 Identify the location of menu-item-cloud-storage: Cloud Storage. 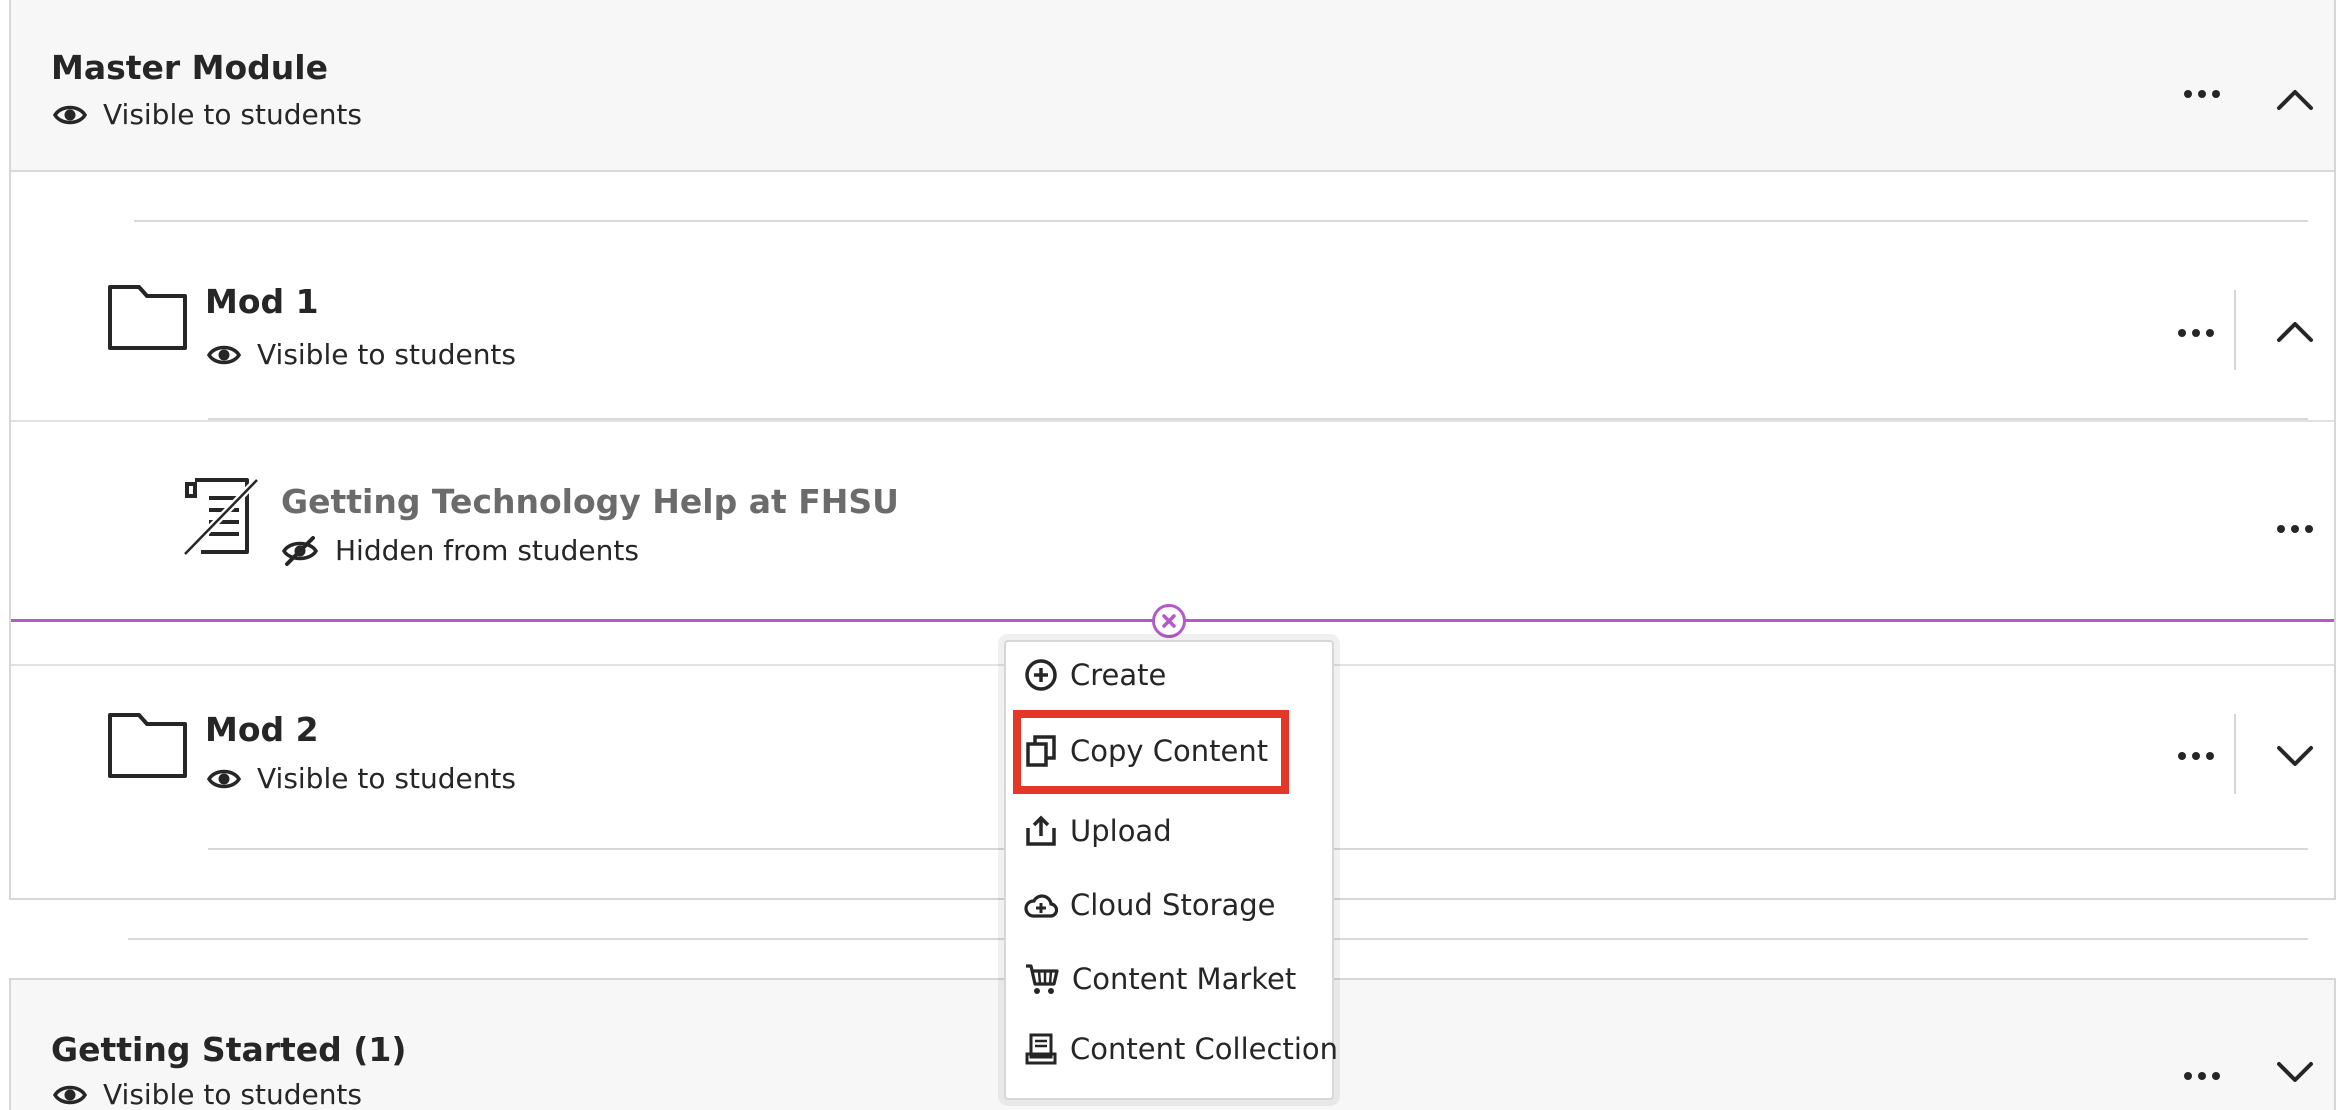
(1150, 905).